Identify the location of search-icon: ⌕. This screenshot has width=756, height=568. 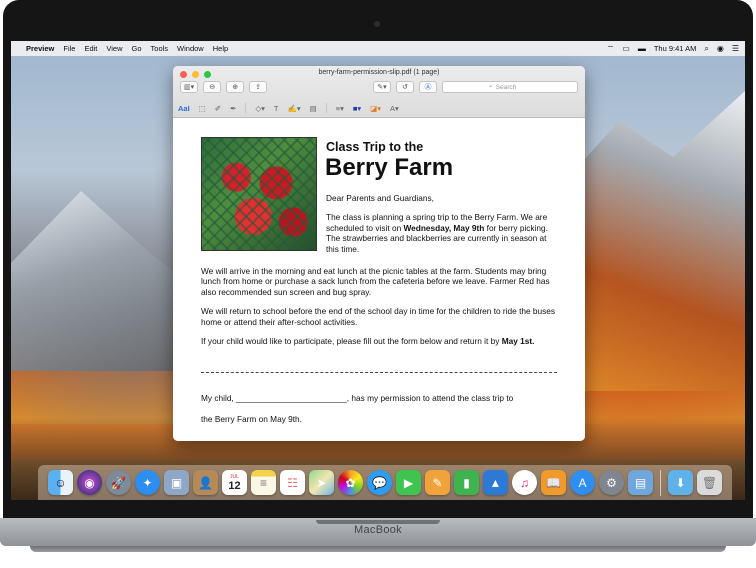
(491, 86).